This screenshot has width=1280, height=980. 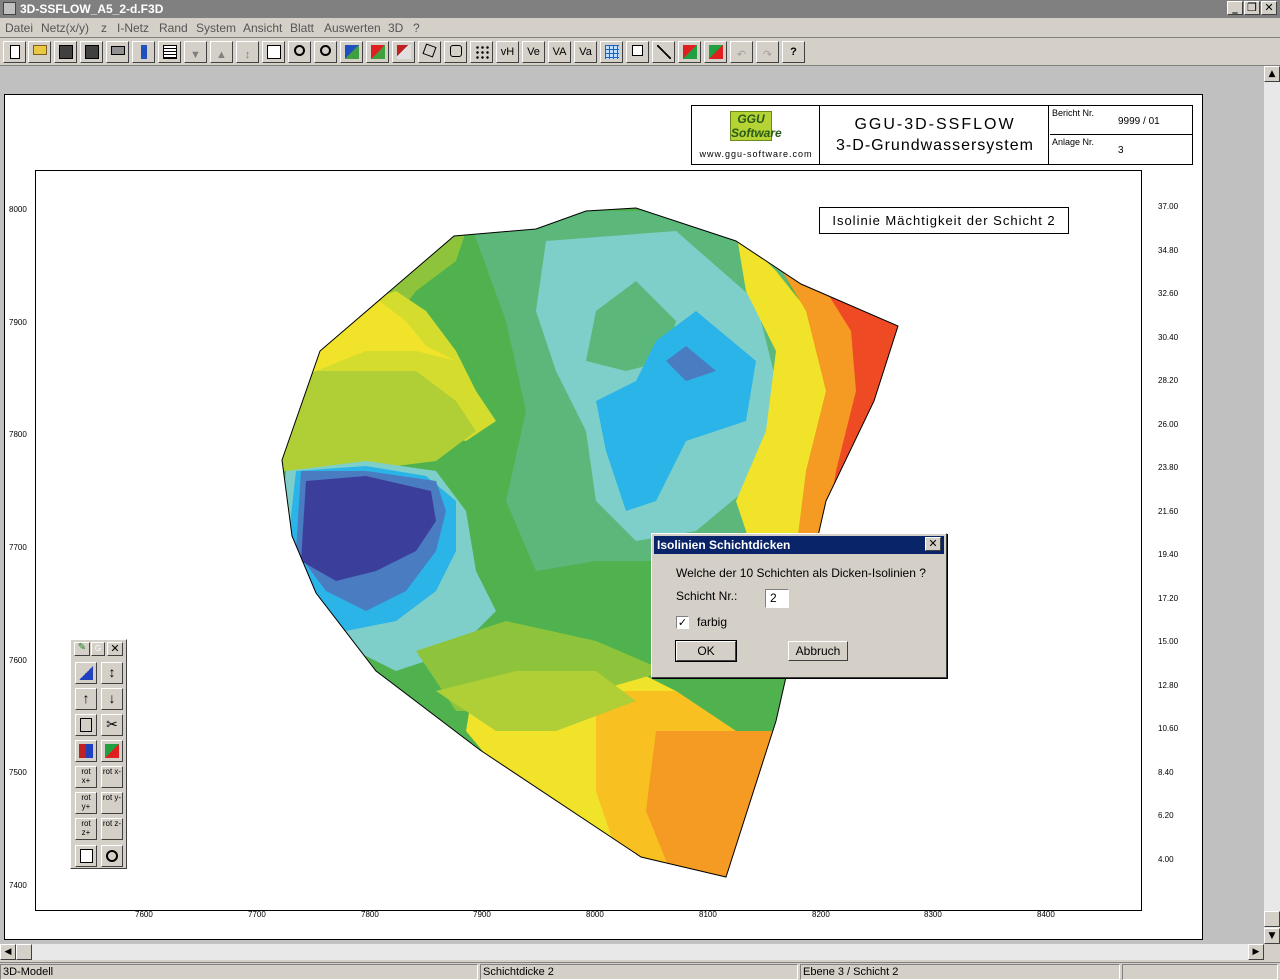 What do you see at coordinates (112, 829) in the screenshot?
I see `rot-z-minus-button: rot z-` at bounding box center [112, 829].